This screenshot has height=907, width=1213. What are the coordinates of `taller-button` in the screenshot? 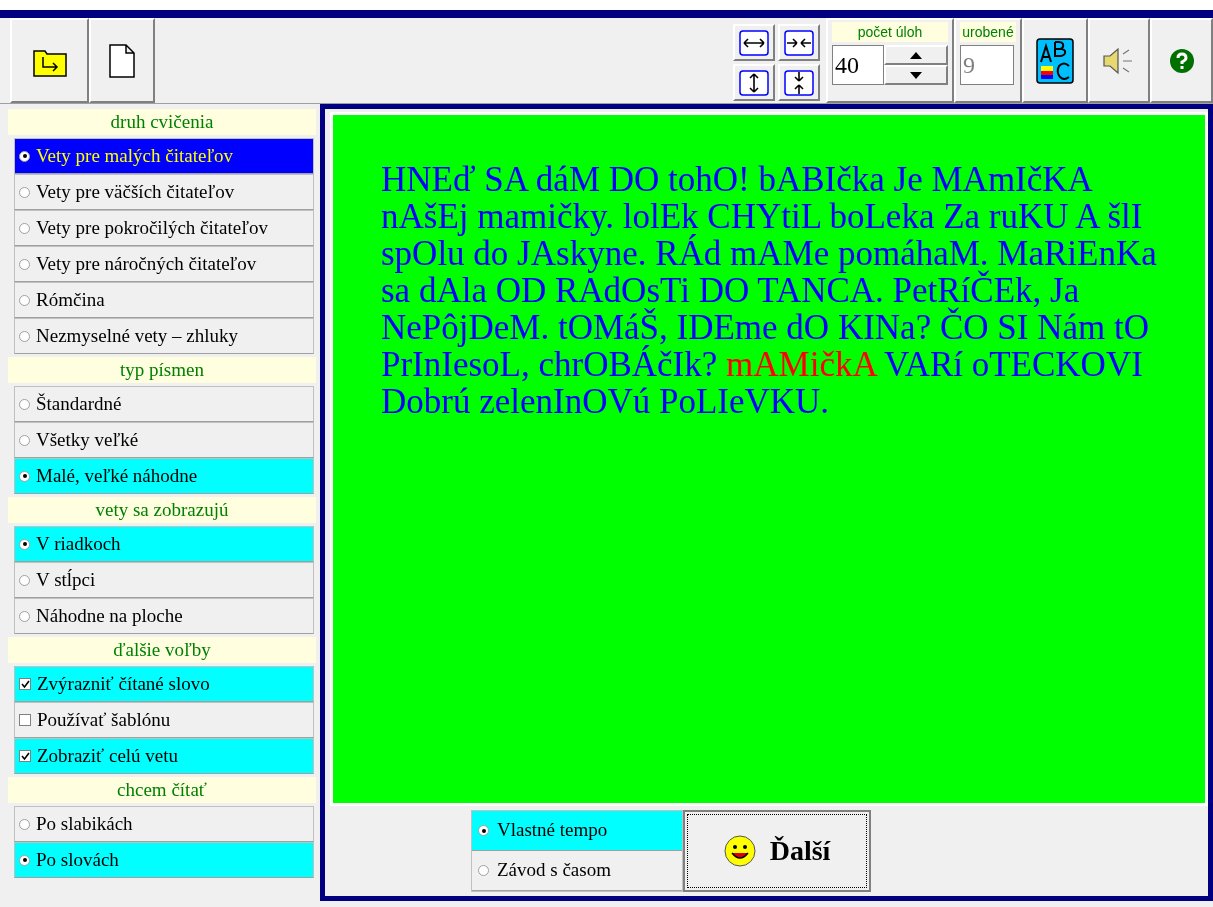 It's located at (754, 82).